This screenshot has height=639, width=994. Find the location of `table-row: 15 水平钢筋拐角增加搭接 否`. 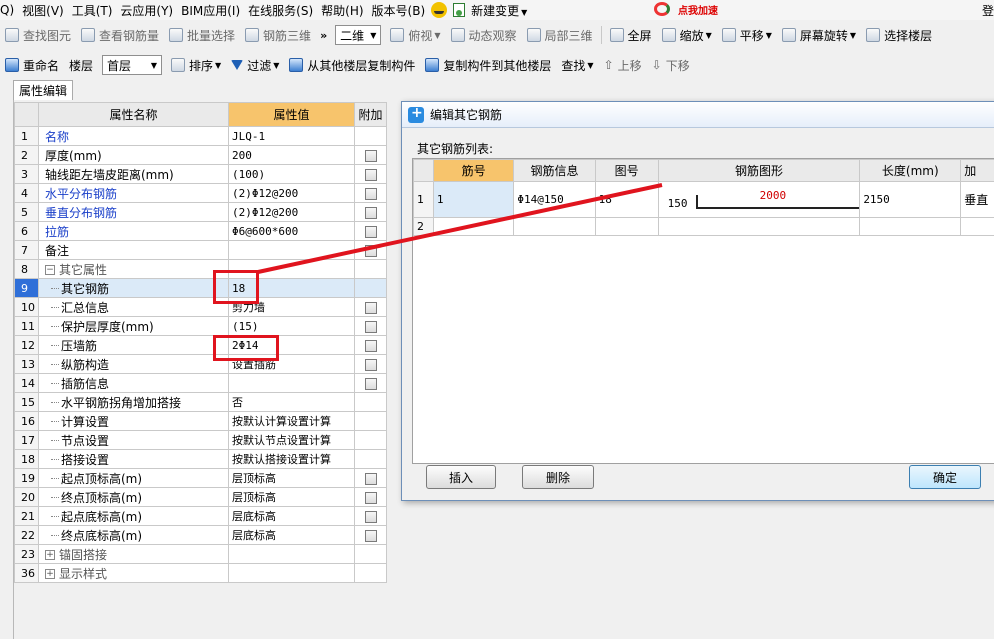

table-row: 15 水平钢筋拐角增加搭接 否 is located at coordinates (200, 402).